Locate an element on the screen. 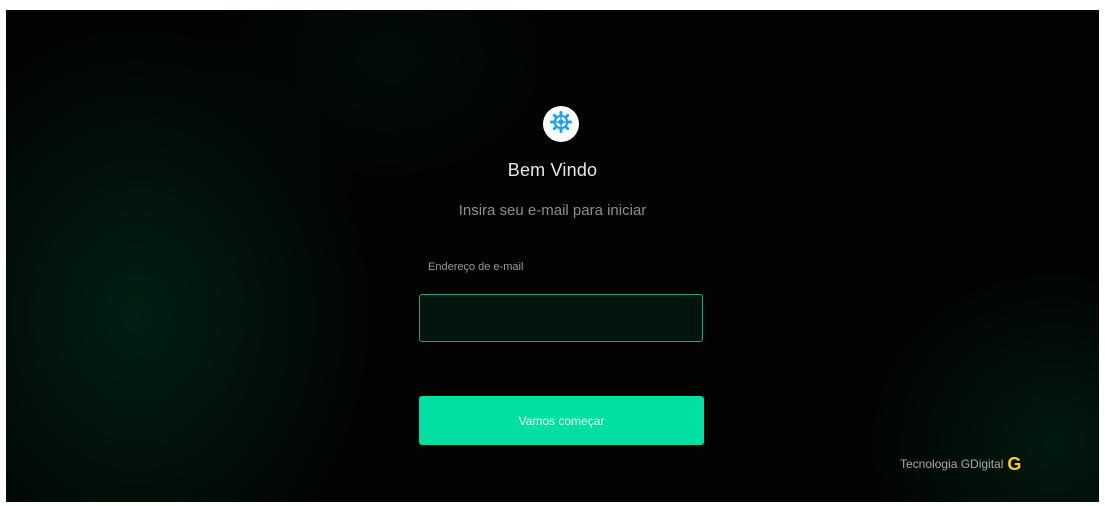 Image resolution: width=1105 pixels, height=506 pixels. welcome-title: Bem Vindo is located at coordinates (552, 170).